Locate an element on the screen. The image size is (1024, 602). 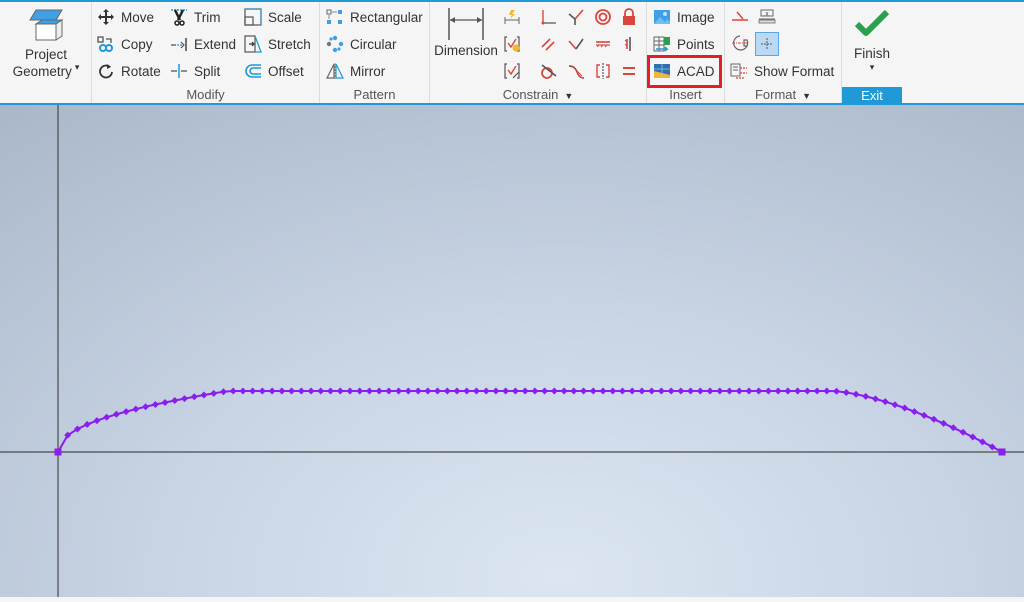
curve-end-point is located at coordinates (1002, 452).